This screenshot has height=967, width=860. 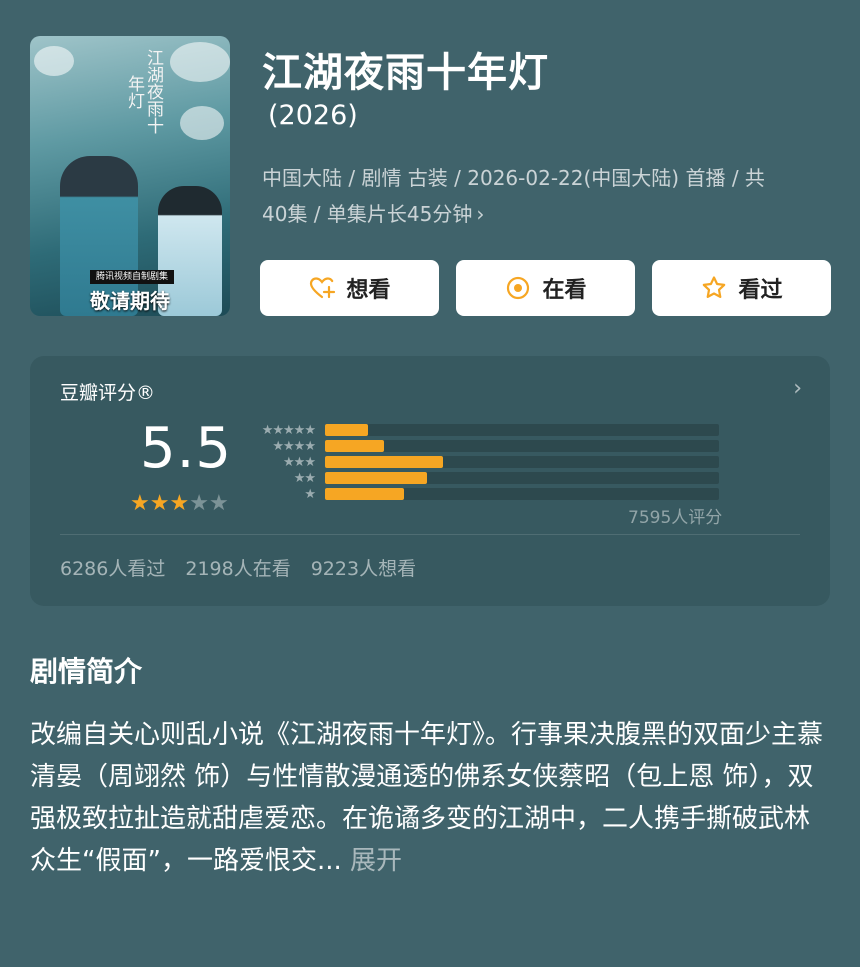 I want to click on want-to-watch-button: 想看, so click(x=349, y=288).